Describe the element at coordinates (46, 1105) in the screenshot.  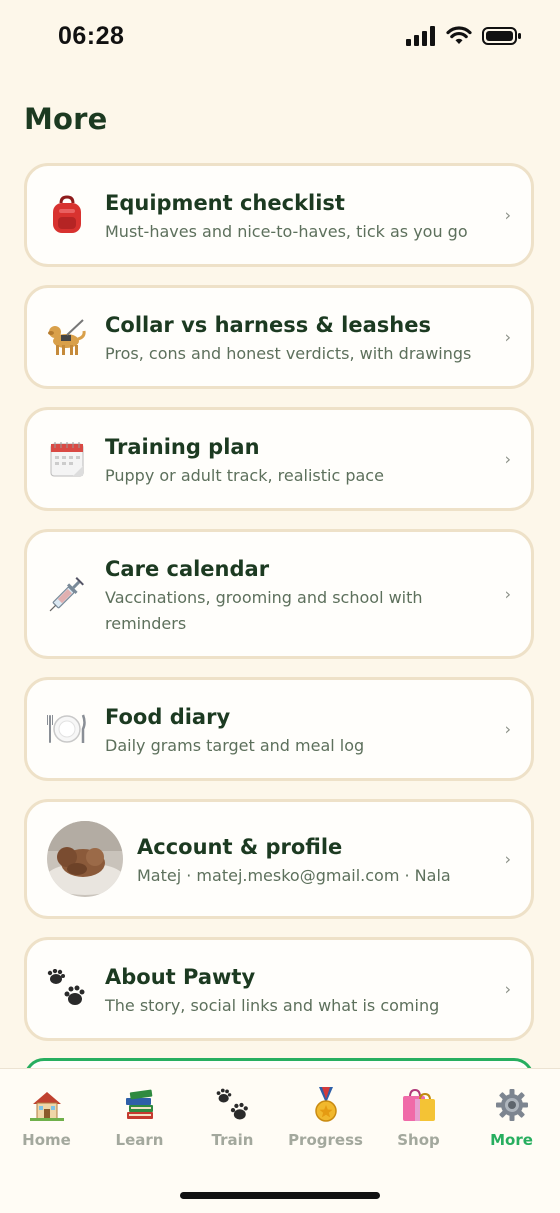
I see `house-icon` at that location.